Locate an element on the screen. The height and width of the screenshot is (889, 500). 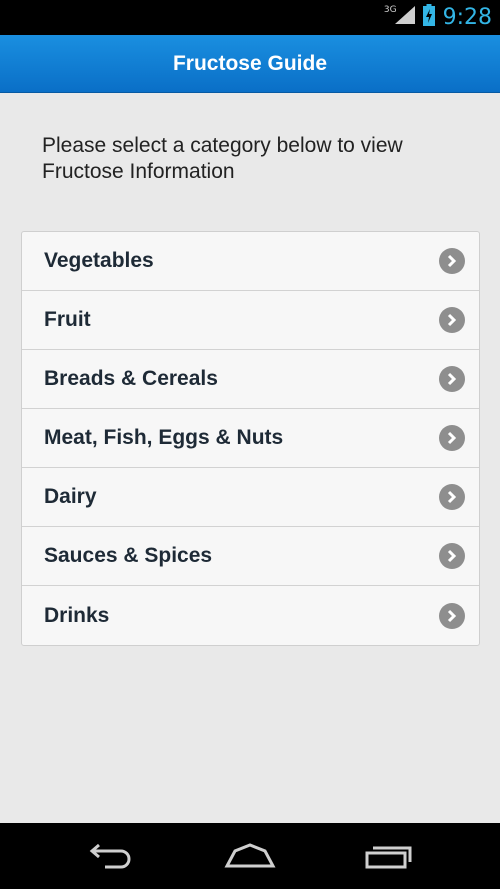
category-label: Dairy is located at coordinates (70, 496).